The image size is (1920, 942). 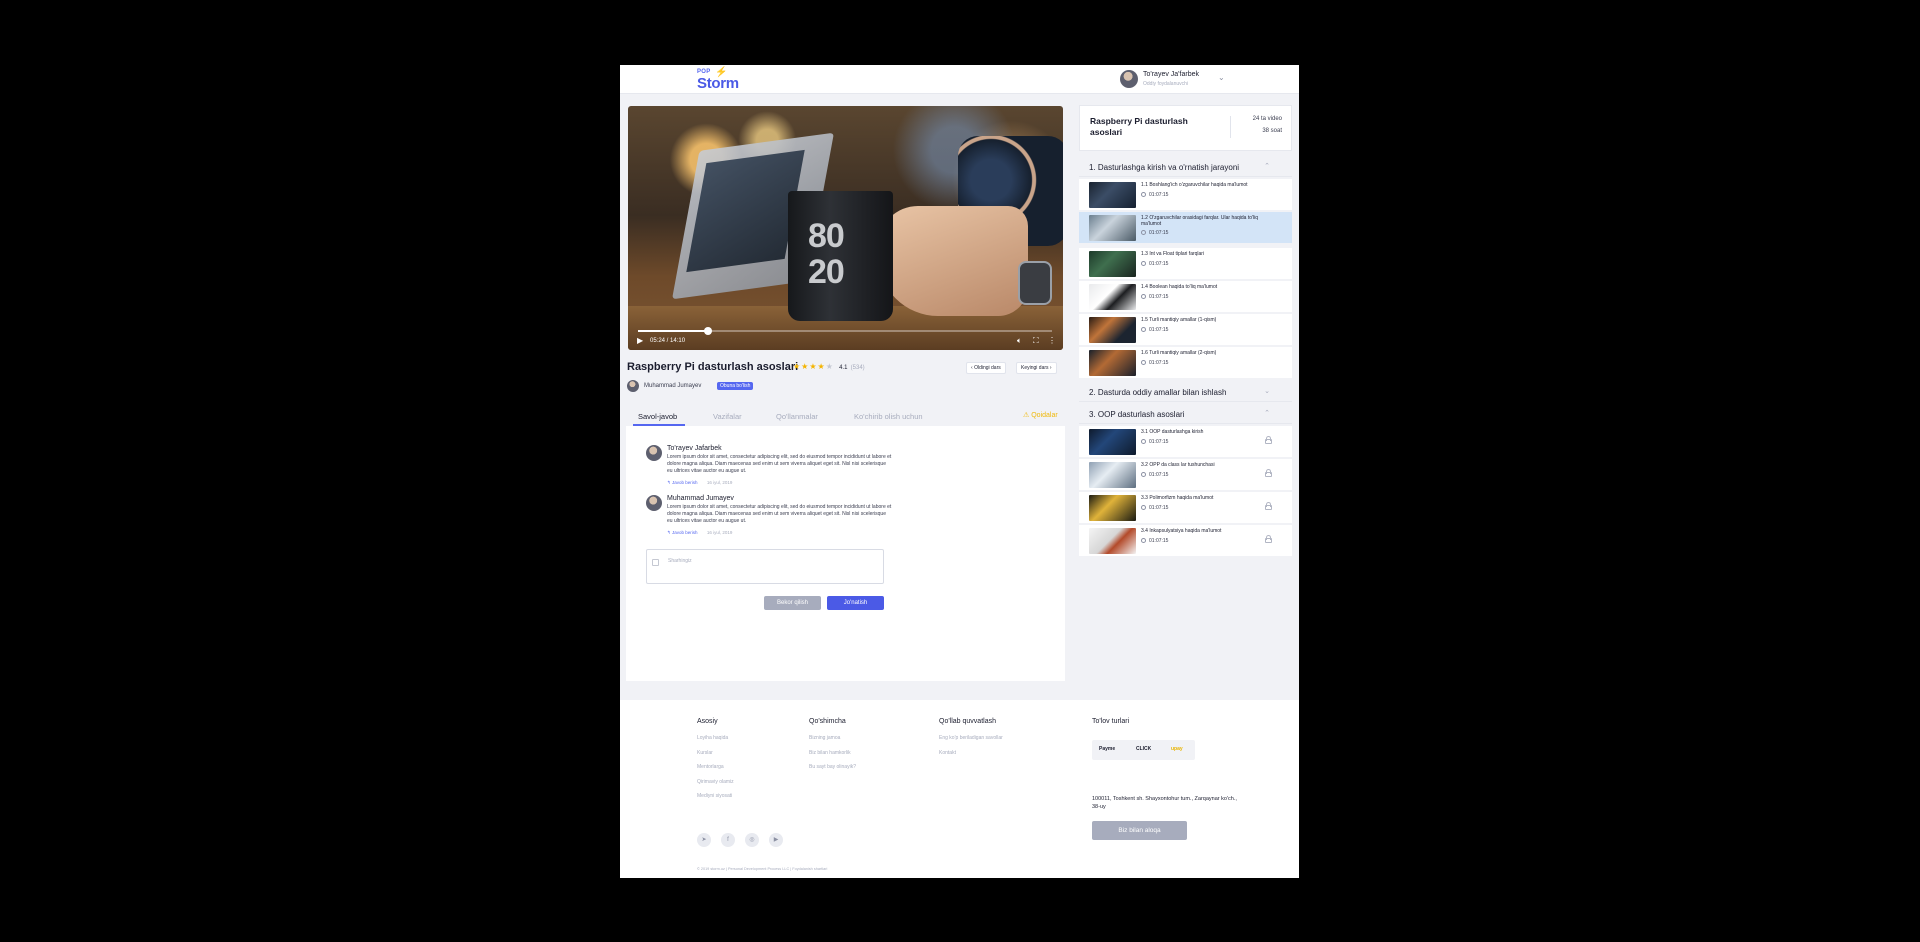 What do you see at coordinates (1177, 498) in the screenshot?
I see `lesson-title: 3.3 Polimorfizm haqida ma'lumot` at bounding box center [1177, 498].